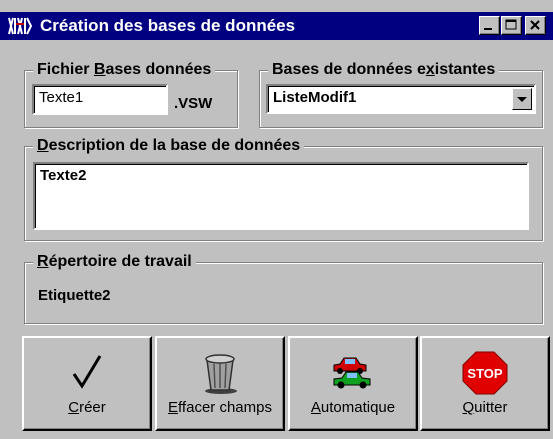 The width and height of the screenshot is (553, 439). Describe the element at coordinates (384, 70) in the screenshot. I see `bases-legend: Bases de données existantes` at that location.